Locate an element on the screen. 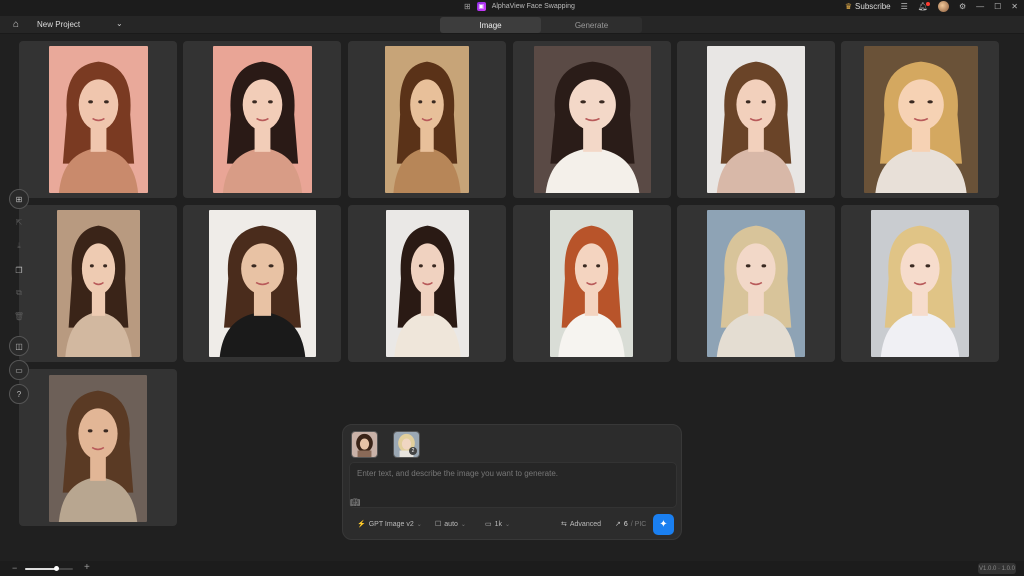  project-toolbar: ⌂ New Project ⌄ Image Generate is located at coordinates (512, 25).